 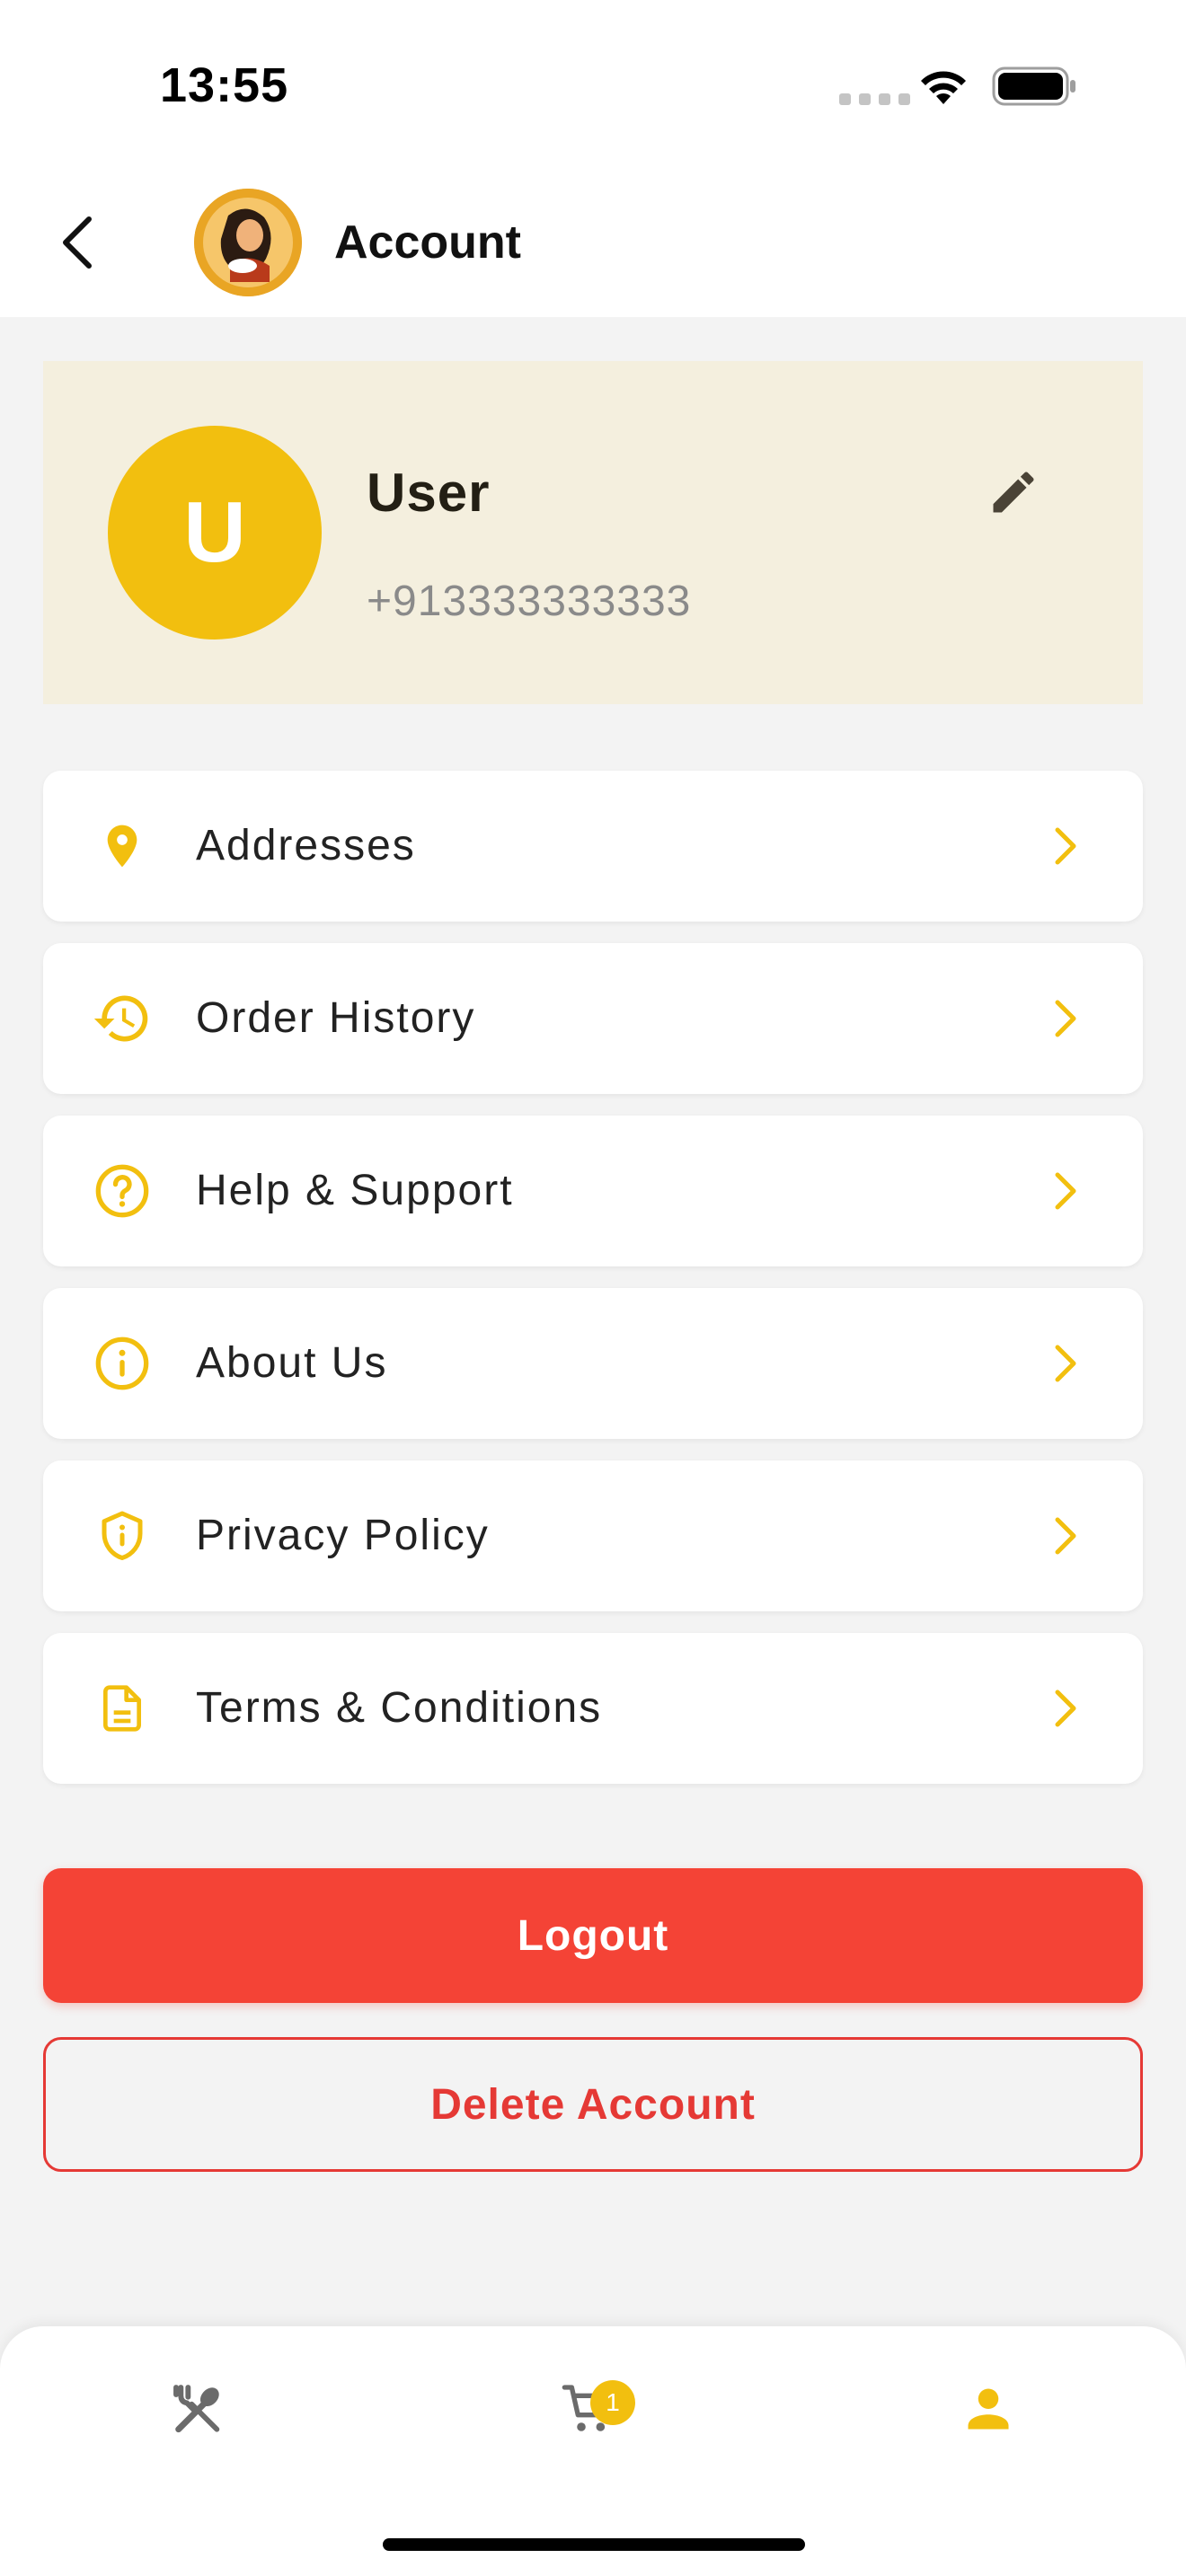 I want to click on user-name: User, so click(x=429, y=493).